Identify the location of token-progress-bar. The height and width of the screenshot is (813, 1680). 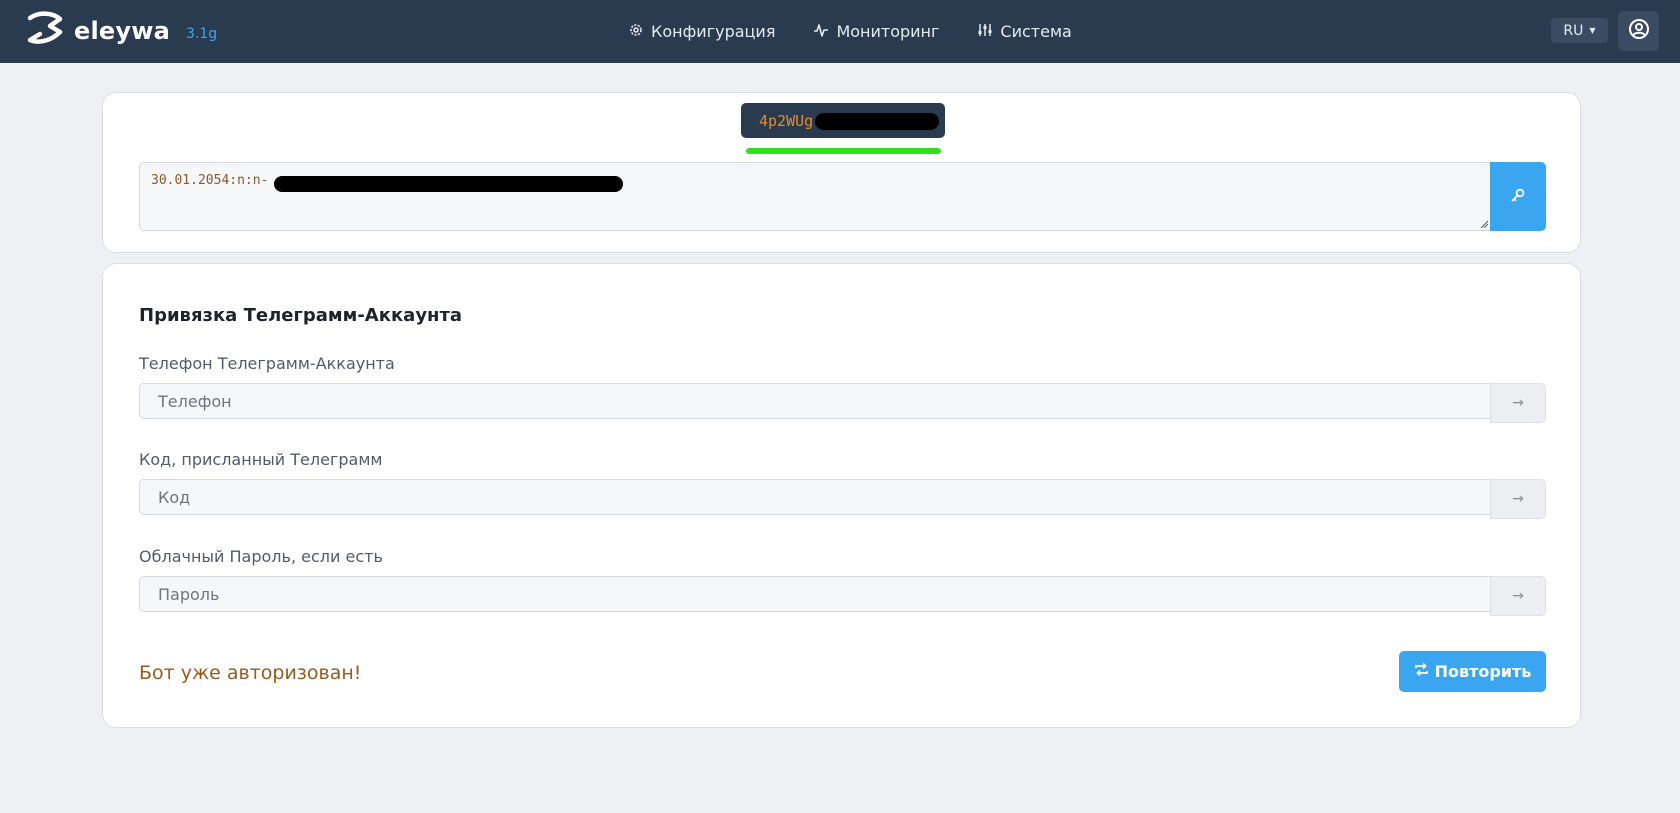
(843, 151).